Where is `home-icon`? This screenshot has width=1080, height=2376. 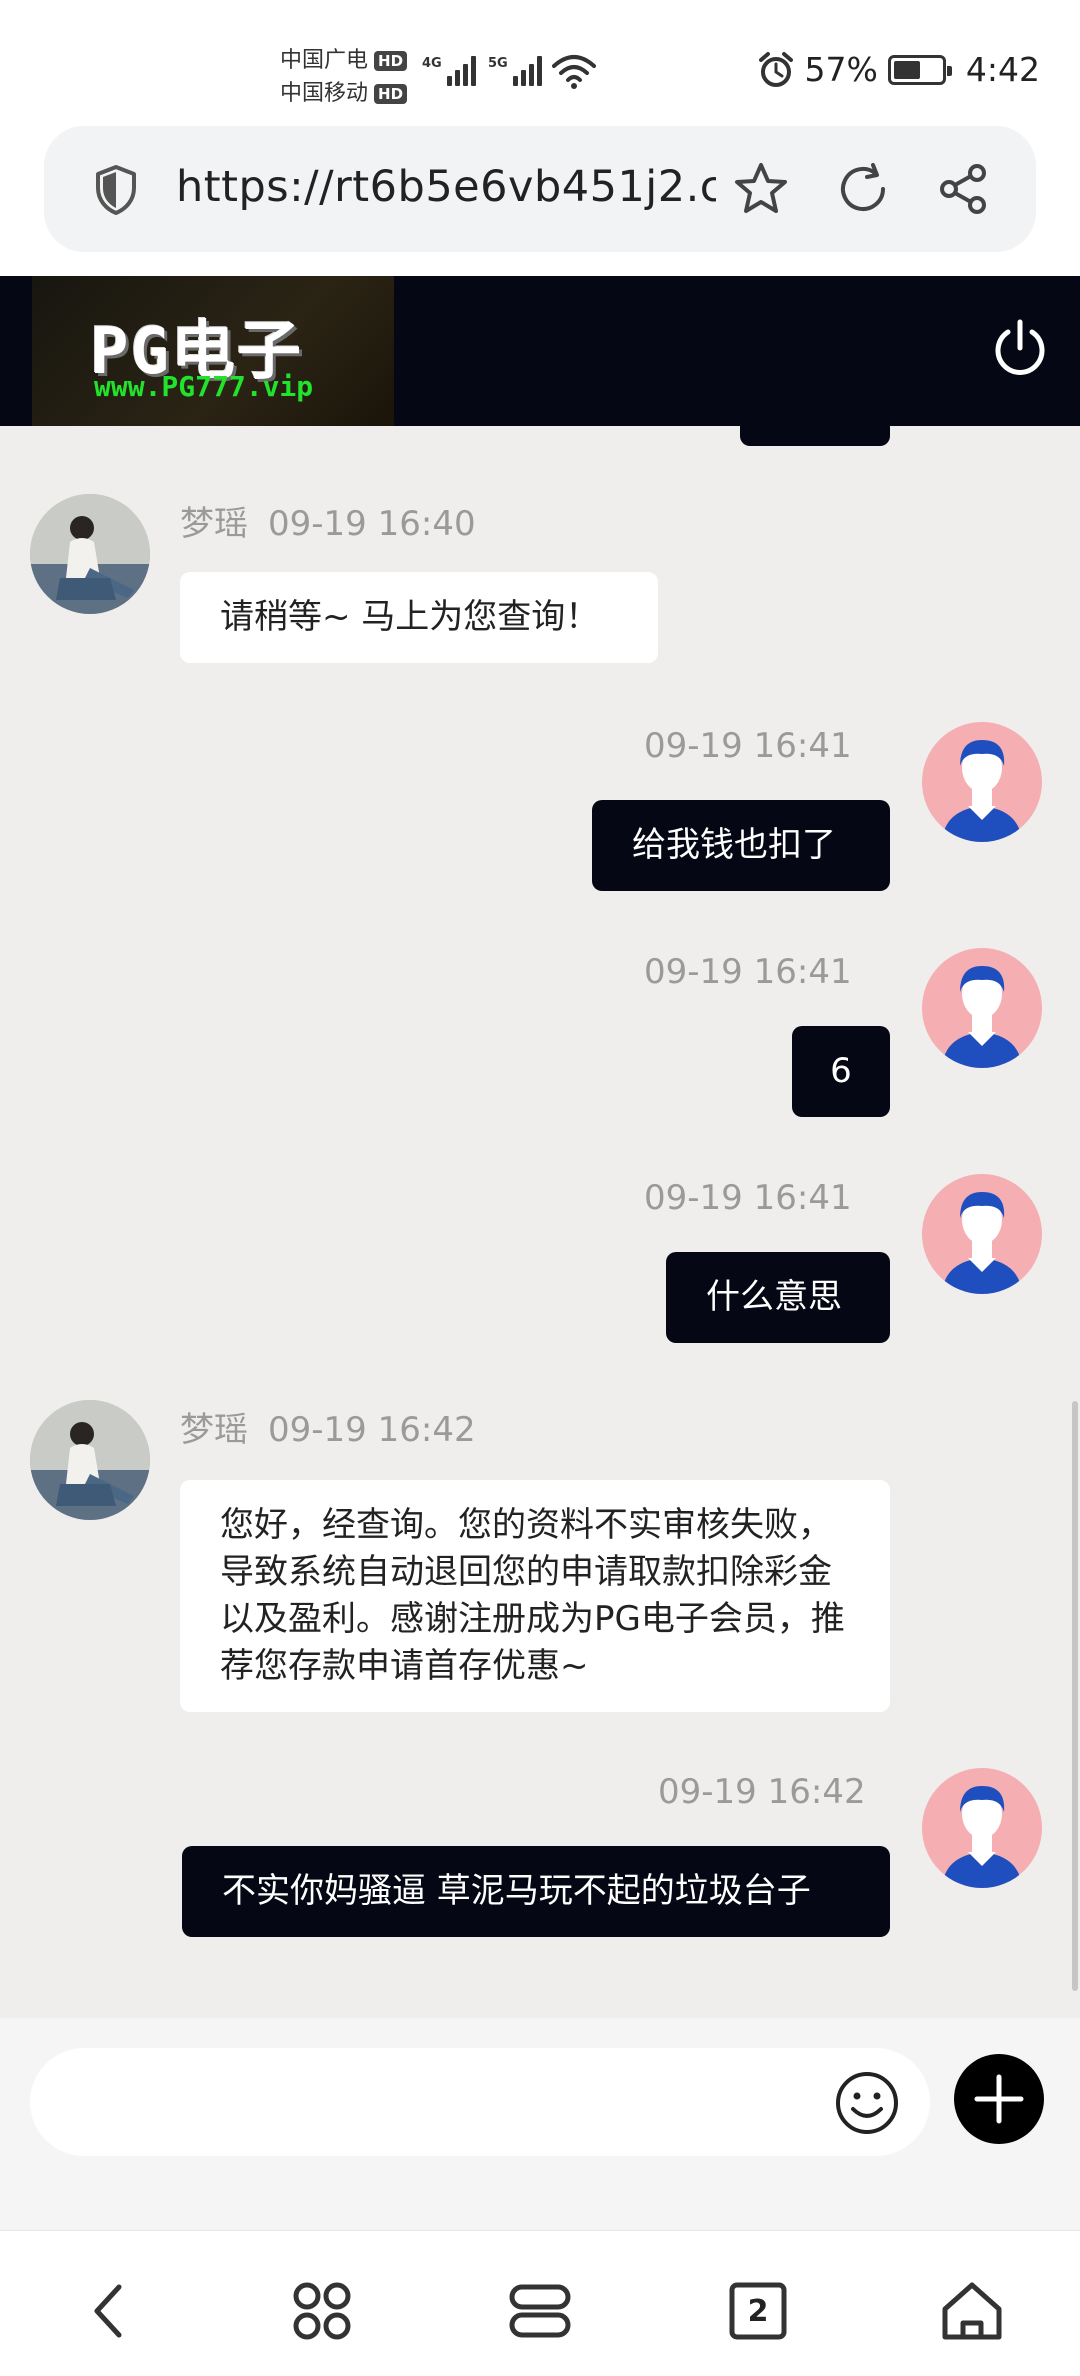
home-icon is located at coordinates (972, 2311).